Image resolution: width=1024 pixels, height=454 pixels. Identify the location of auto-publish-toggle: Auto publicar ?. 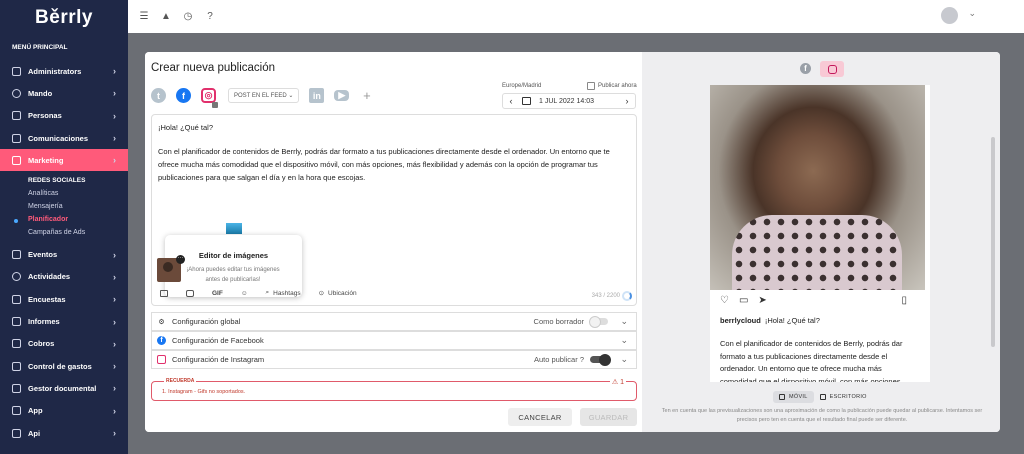
(572, 360).